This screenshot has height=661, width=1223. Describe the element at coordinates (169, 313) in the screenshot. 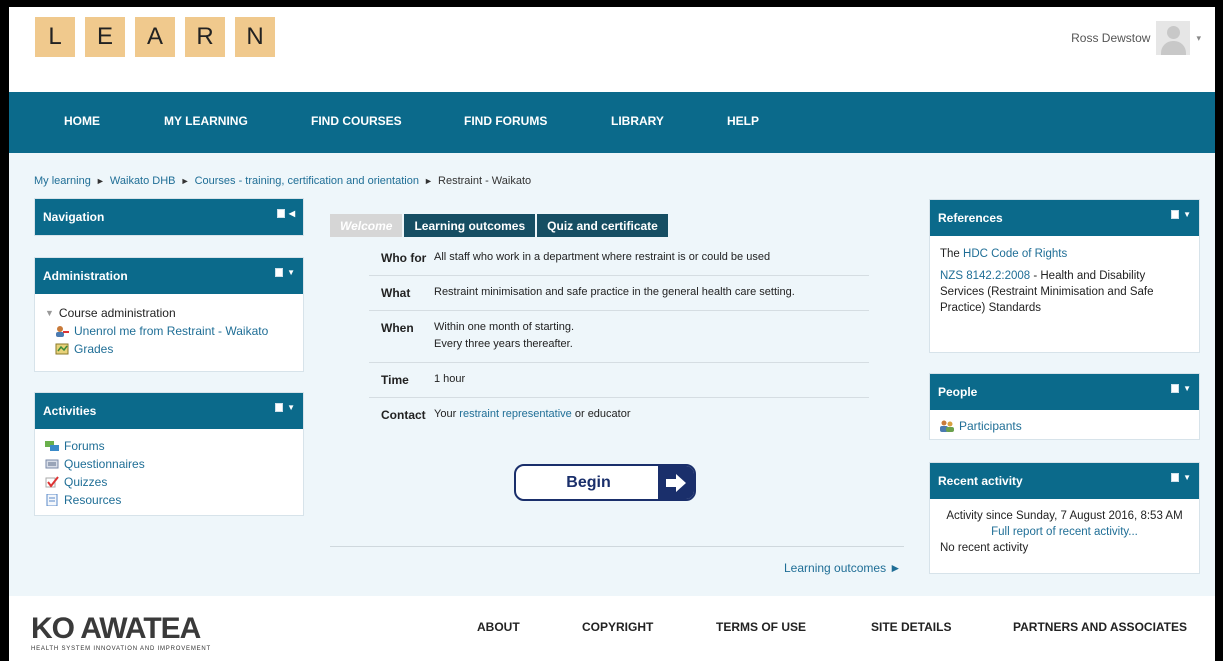

I see `course-administration-node: ▼ Course administration` at that location.